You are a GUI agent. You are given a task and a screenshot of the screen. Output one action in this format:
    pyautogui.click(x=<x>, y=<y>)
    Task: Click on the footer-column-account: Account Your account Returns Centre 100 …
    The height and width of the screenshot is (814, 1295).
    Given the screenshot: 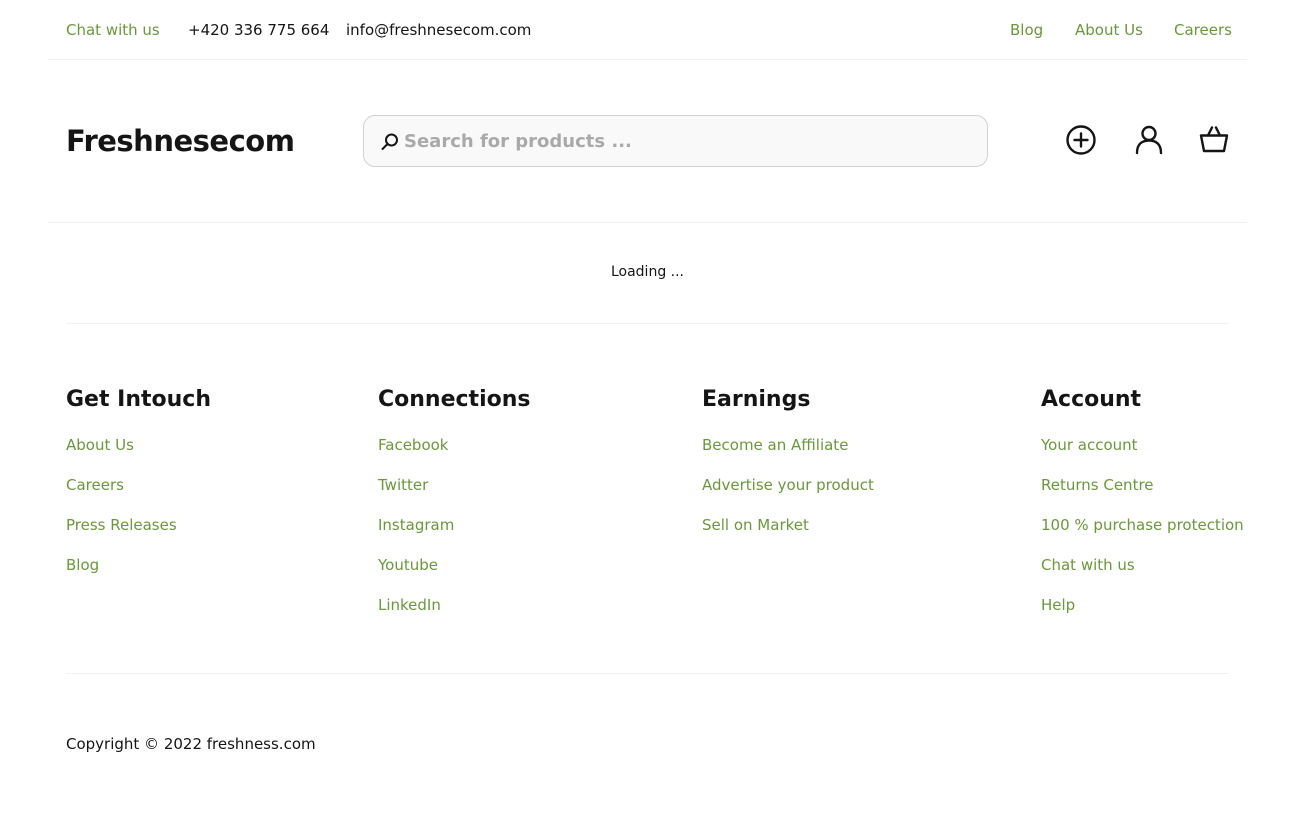 What is the action you would take?
    pyautogui.click(x=1142, y=510)
    